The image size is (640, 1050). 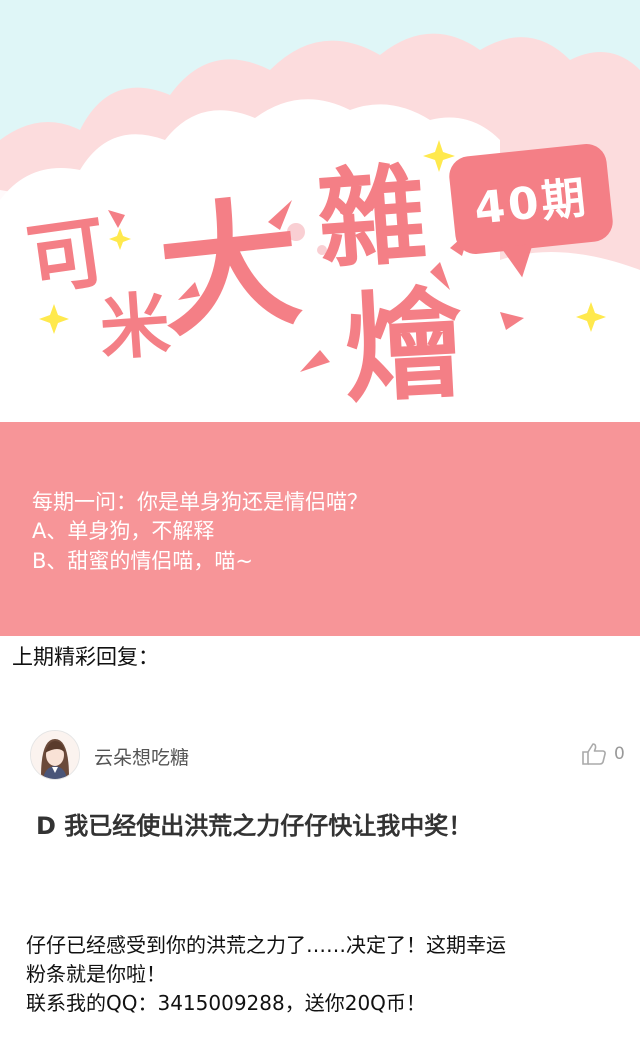 I want to click on reply-line: 粉条就是你啦！, so click(x=96, y=974).